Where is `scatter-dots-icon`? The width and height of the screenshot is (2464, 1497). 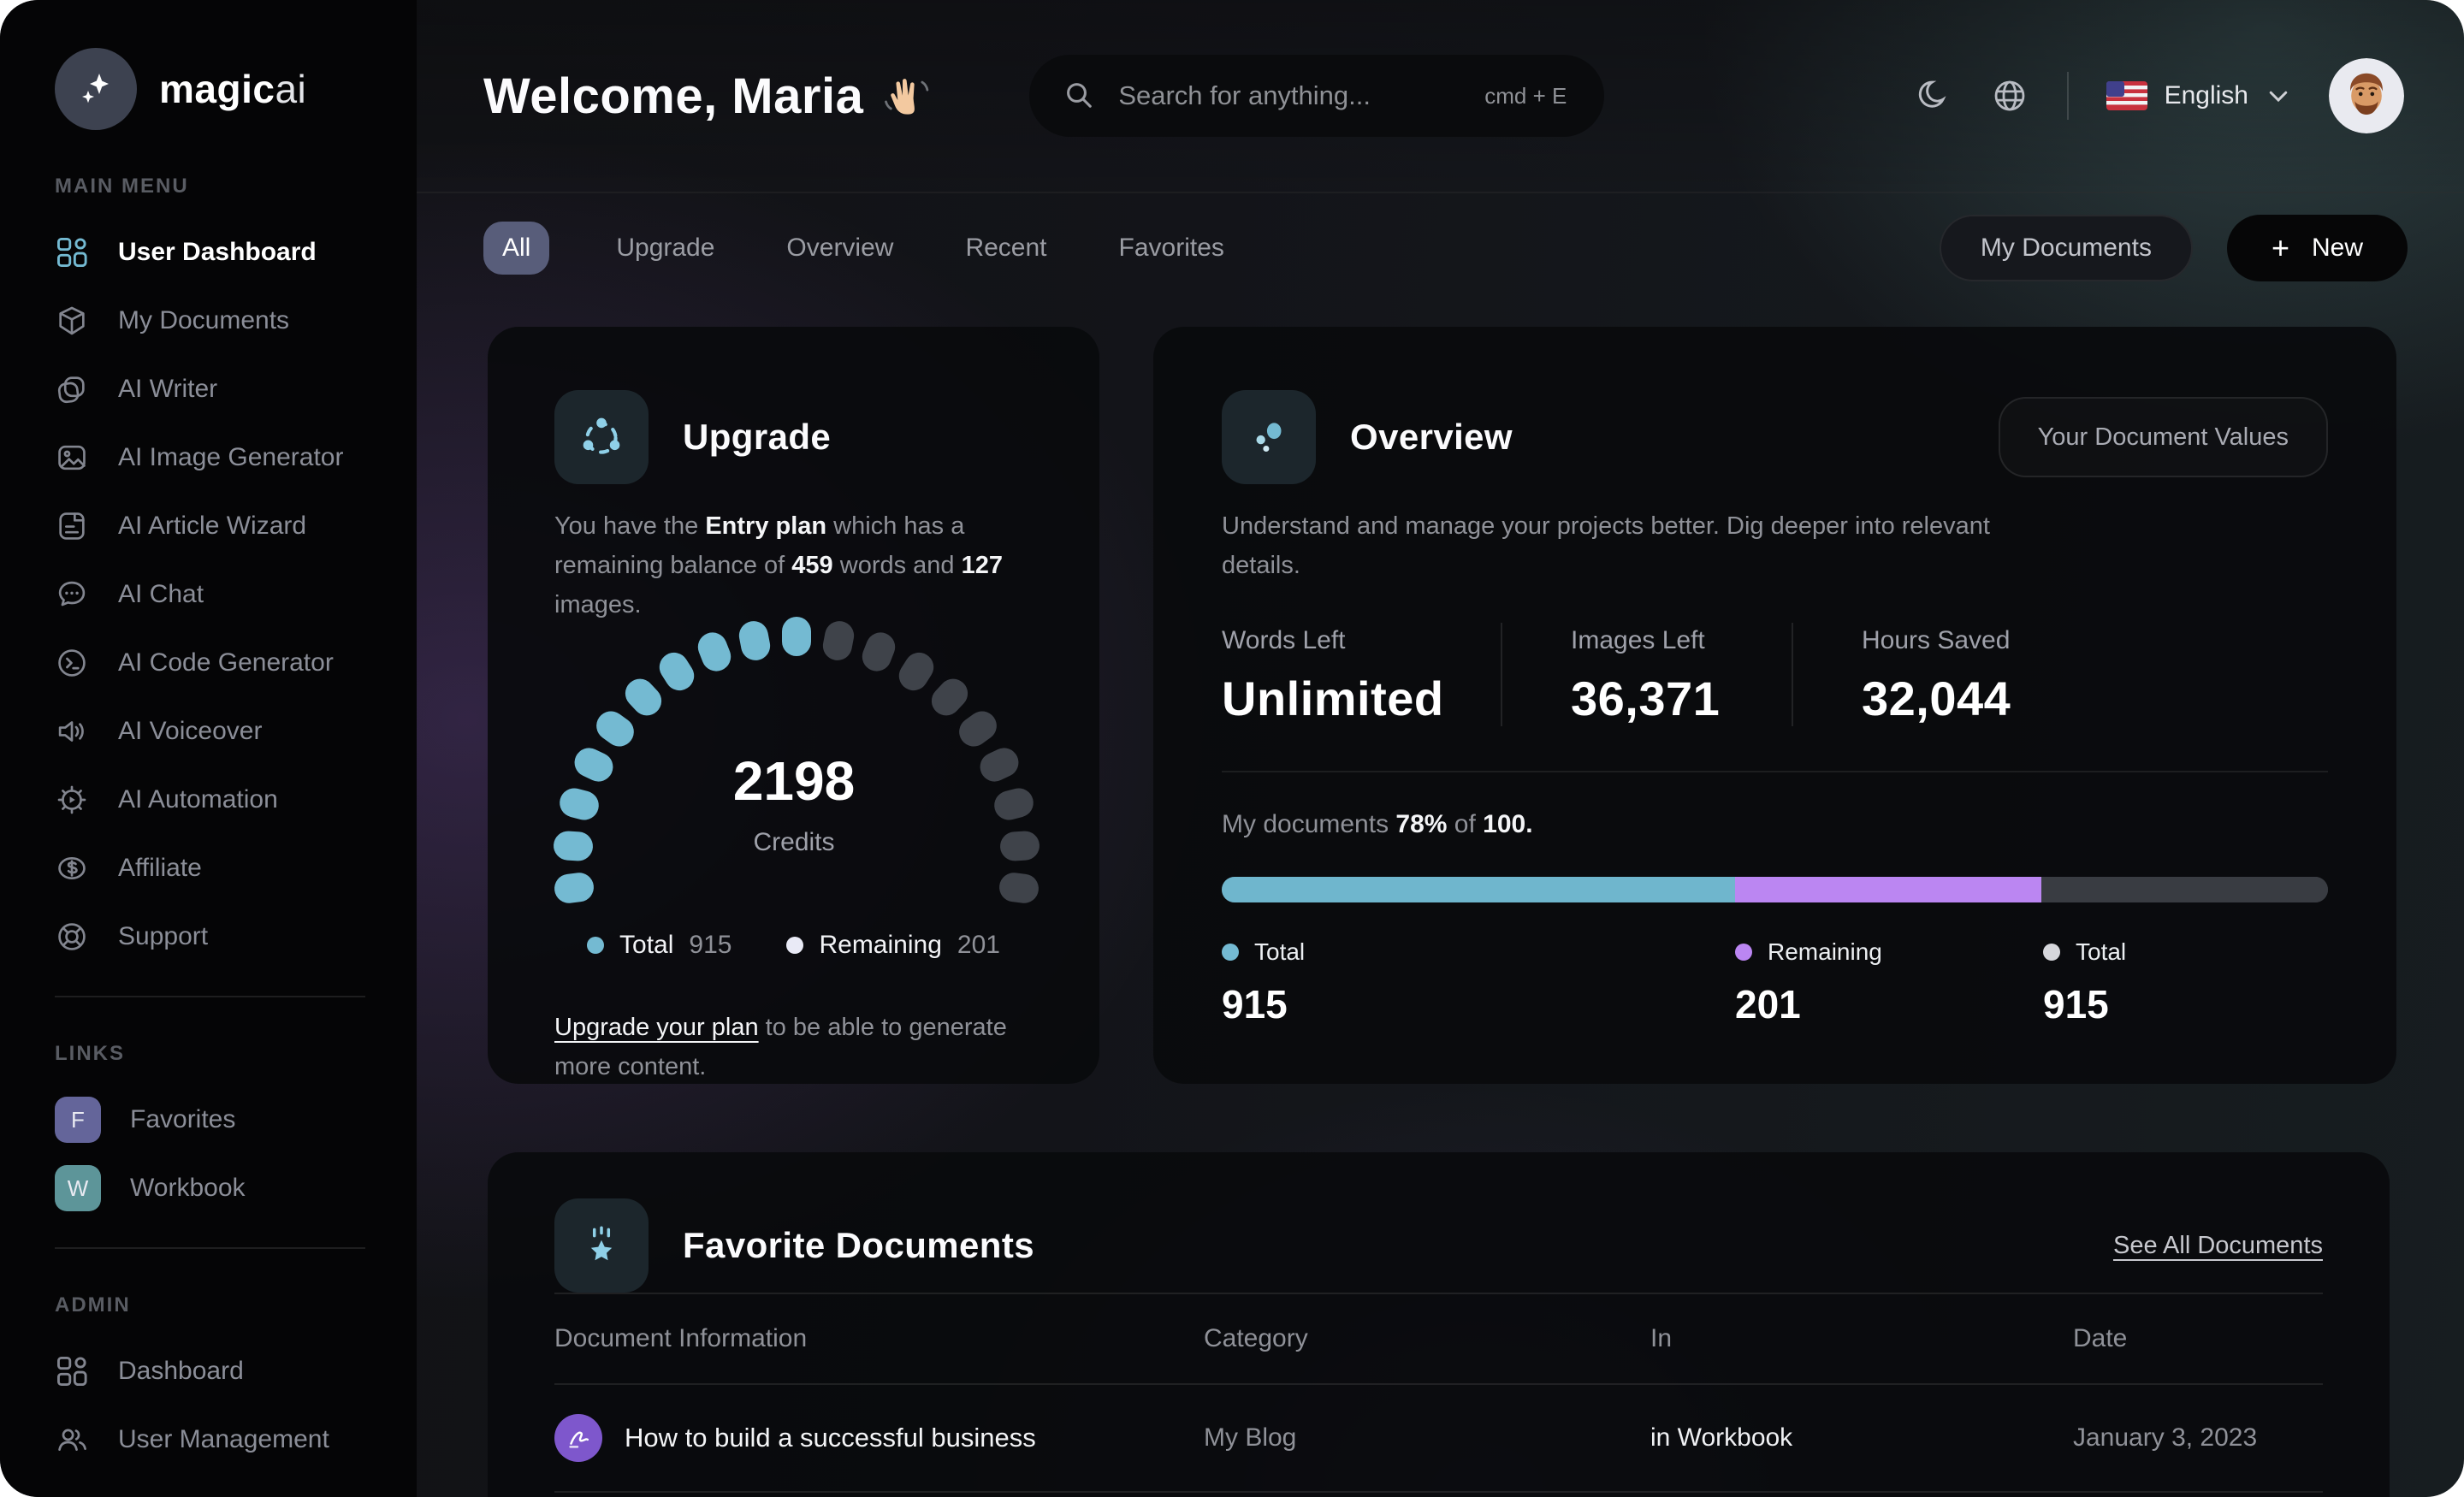
scatter-dots-icon is located at coordinates (1269, 437).